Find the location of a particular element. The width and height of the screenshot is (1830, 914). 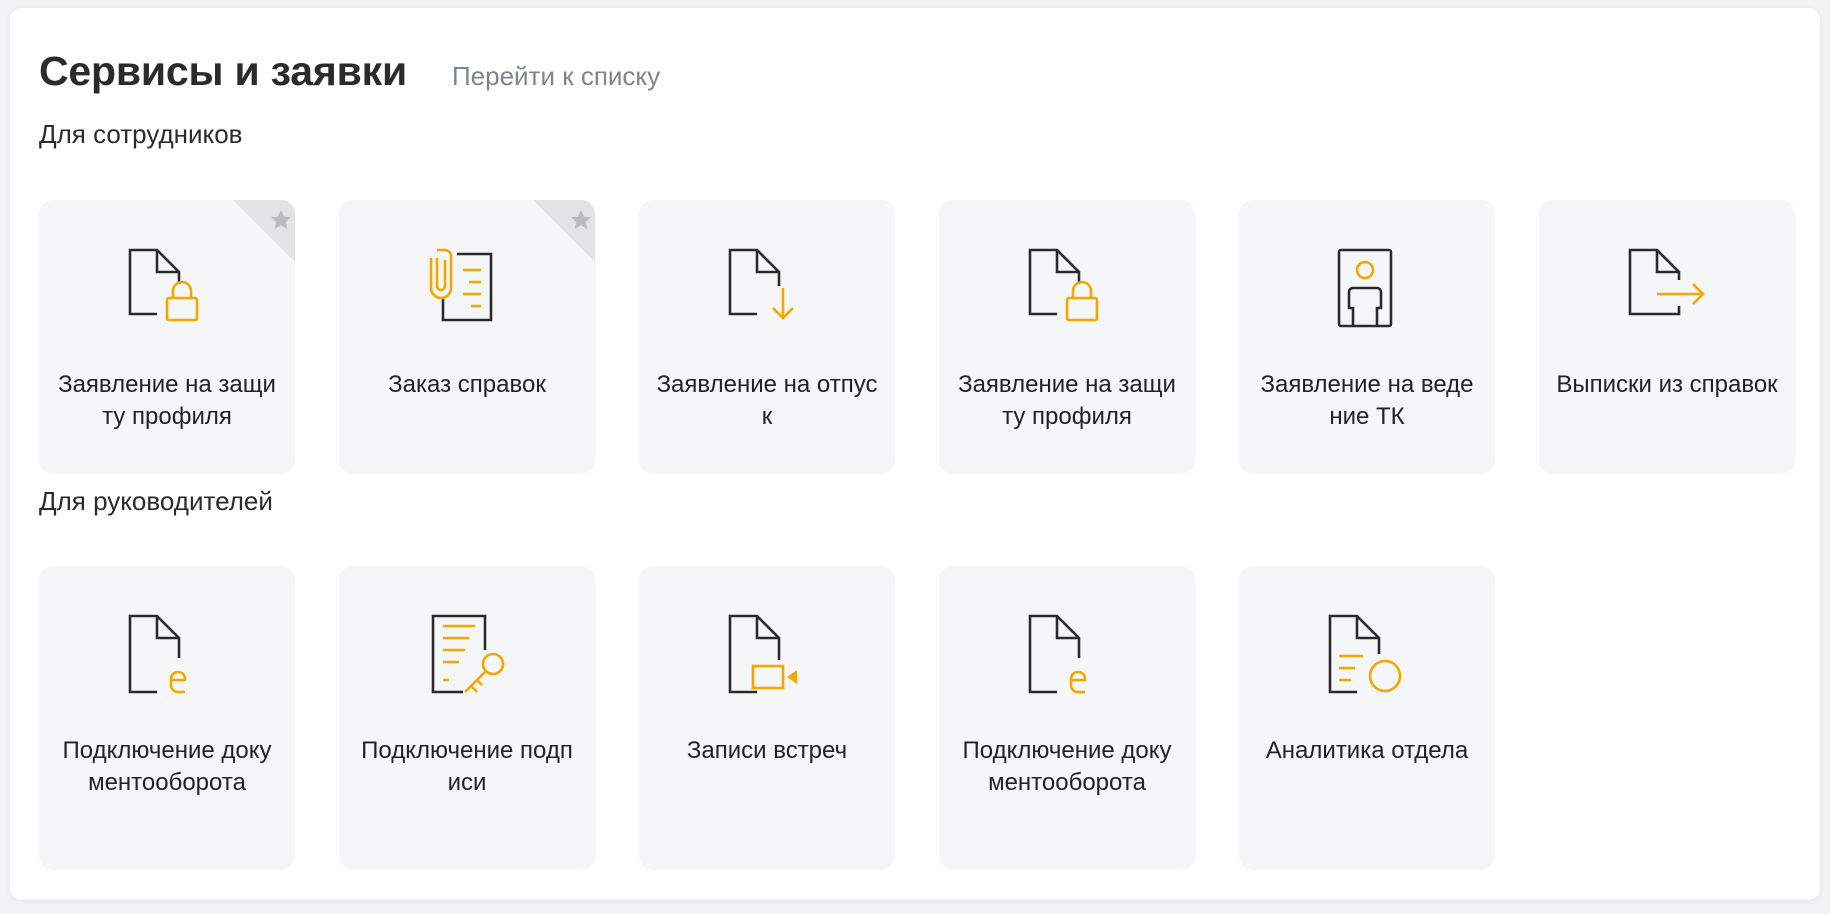

service-card-label: Заказ справок is located at coordinates (467, 384).